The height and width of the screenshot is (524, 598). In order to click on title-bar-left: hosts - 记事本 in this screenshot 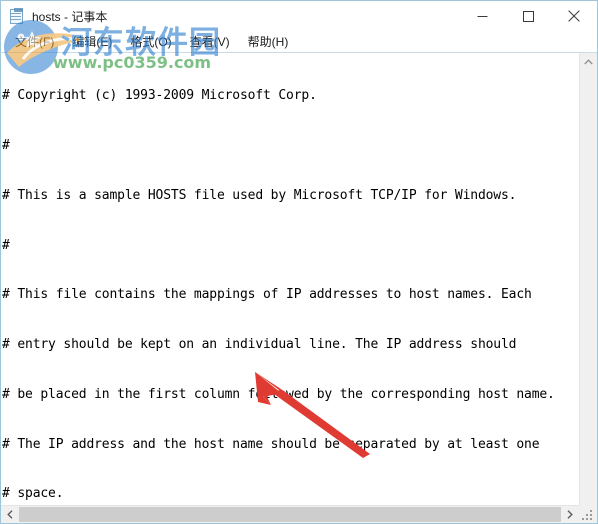, I will do `click(230, 16)`.